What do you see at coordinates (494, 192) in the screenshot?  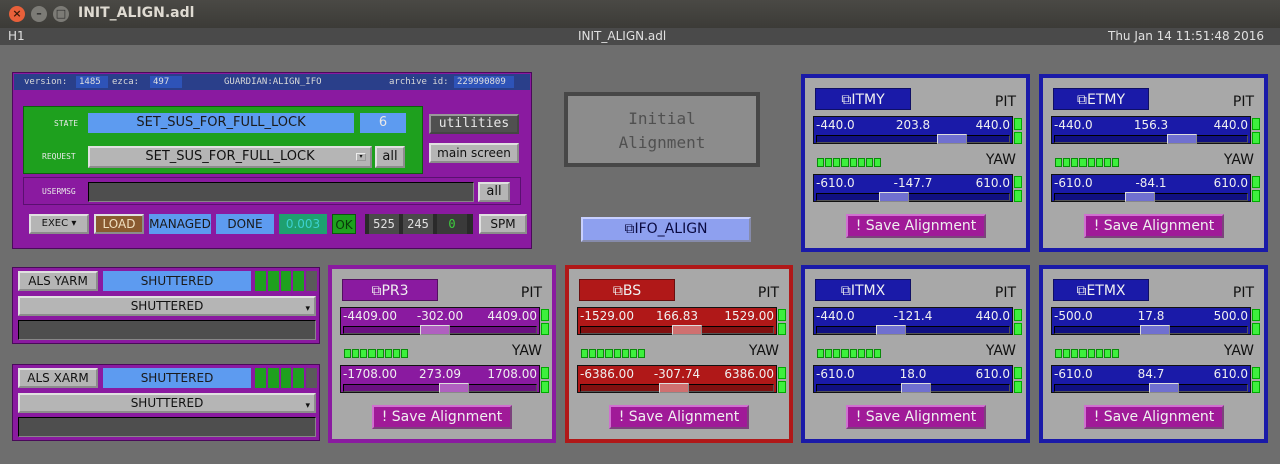 I see `usermsg-all-button: all` at bounding box center [494, 192].